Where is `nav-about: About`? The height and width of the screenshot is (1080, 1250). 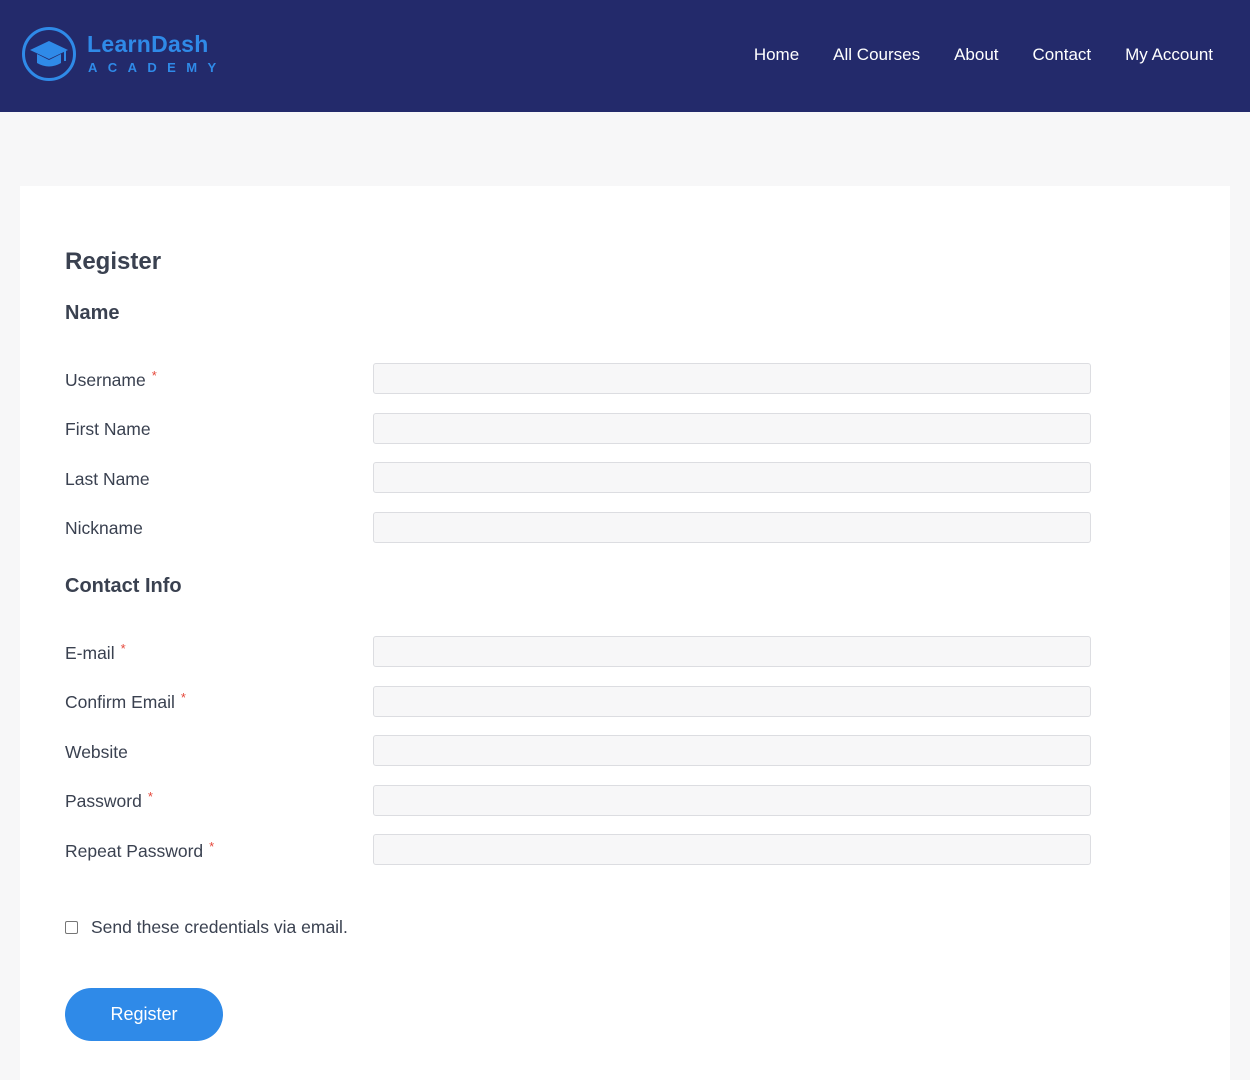 nav-about: About is located at coordinates (976, 55).